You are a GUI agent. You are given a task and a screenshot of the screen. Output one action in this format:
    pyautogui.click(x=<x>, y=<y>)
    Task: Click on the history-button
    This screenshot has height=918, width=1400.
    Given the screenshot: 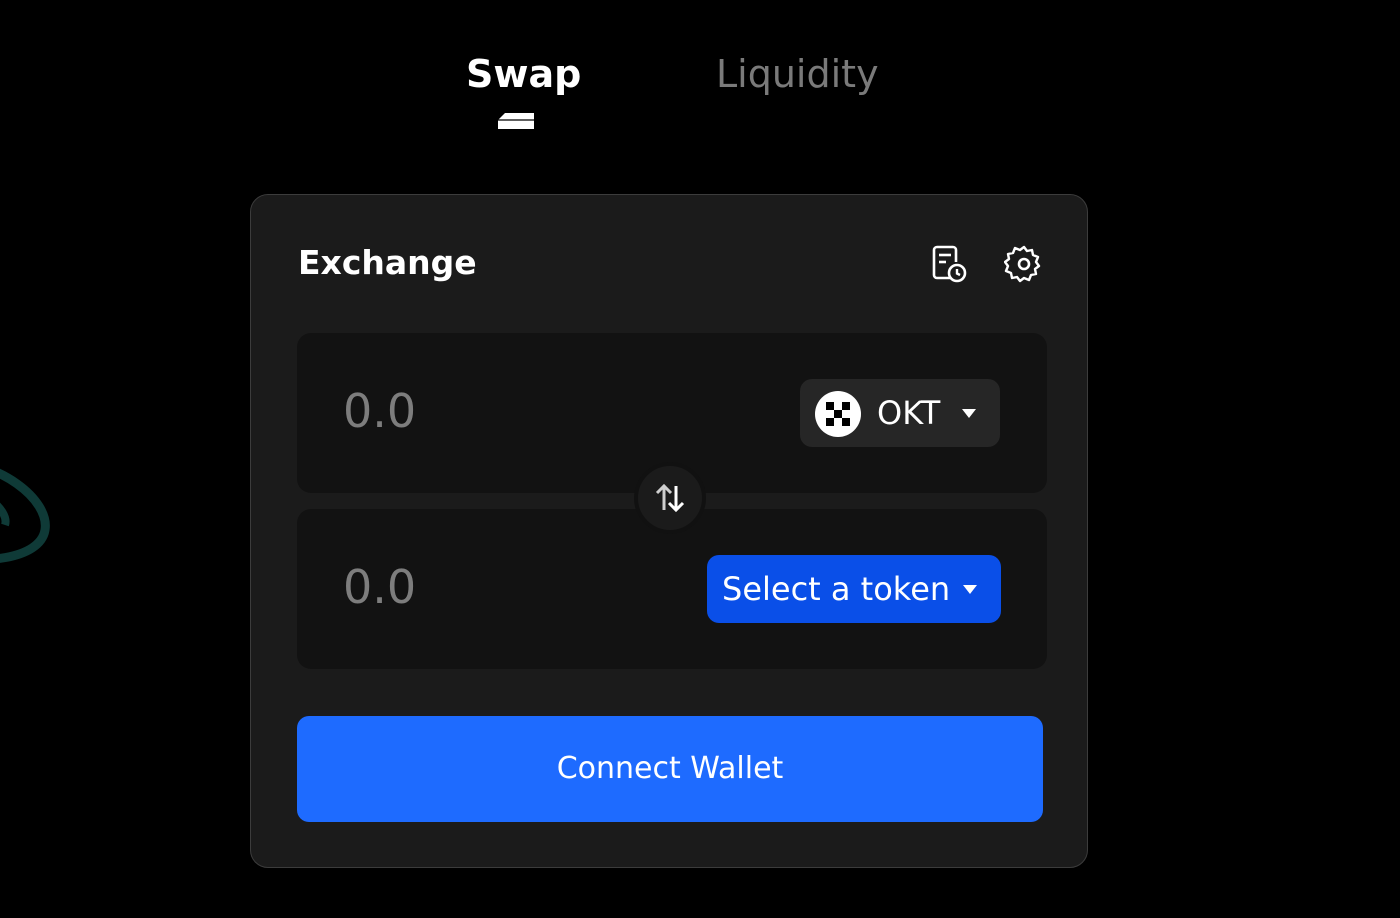 What is the action you would take?
    pyautogui.click(x=948, y=264)
    